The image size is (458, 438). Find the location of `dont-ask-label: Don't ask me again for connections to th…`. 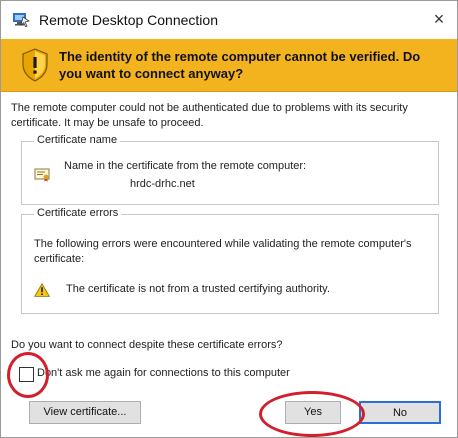

dont-ask-label: Don't ask me again for connections to th… is located at coordinates (163, 373).